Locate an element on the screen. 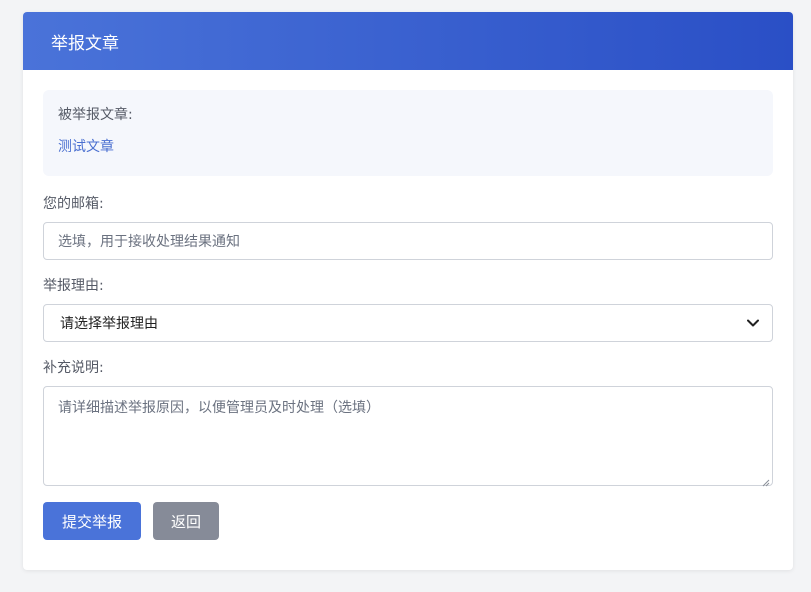  submit-report-button: 提交举报 is located at coordinates (92, 521).